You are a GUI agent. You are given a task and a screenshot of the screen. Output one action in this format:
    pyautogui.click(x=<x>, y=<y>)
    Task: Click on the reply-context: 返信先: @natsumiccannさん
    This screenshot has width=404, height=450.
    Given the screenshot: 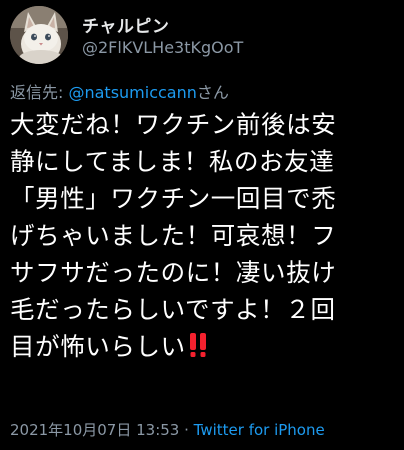 What is the action you would take?
    pyautogui.click(x=119, y=91)
    